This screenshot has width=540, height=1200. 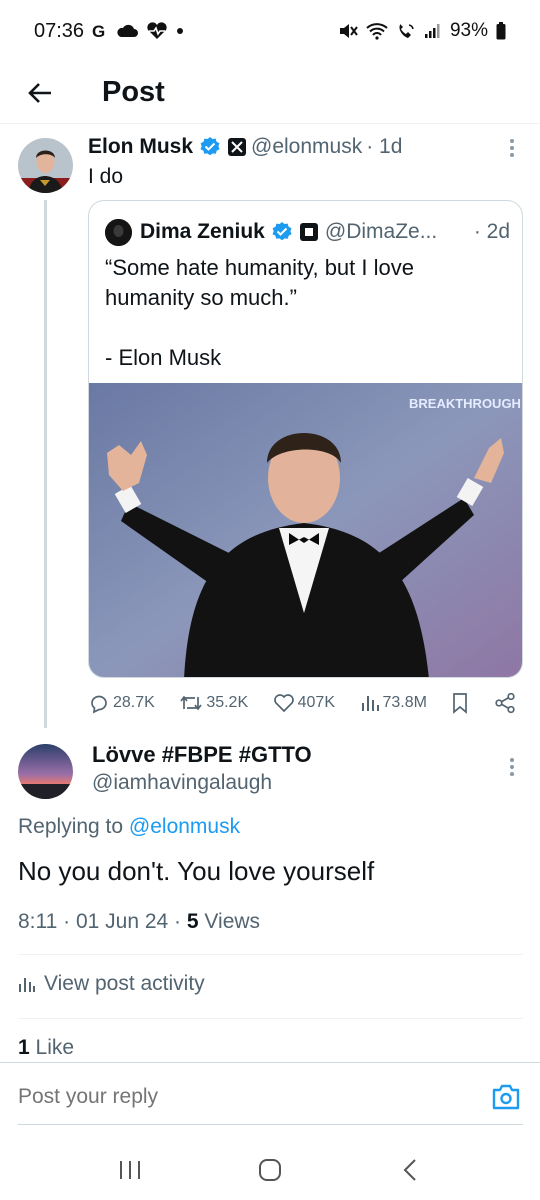 I want to click on battery-icon, so click(x=501, y=31).